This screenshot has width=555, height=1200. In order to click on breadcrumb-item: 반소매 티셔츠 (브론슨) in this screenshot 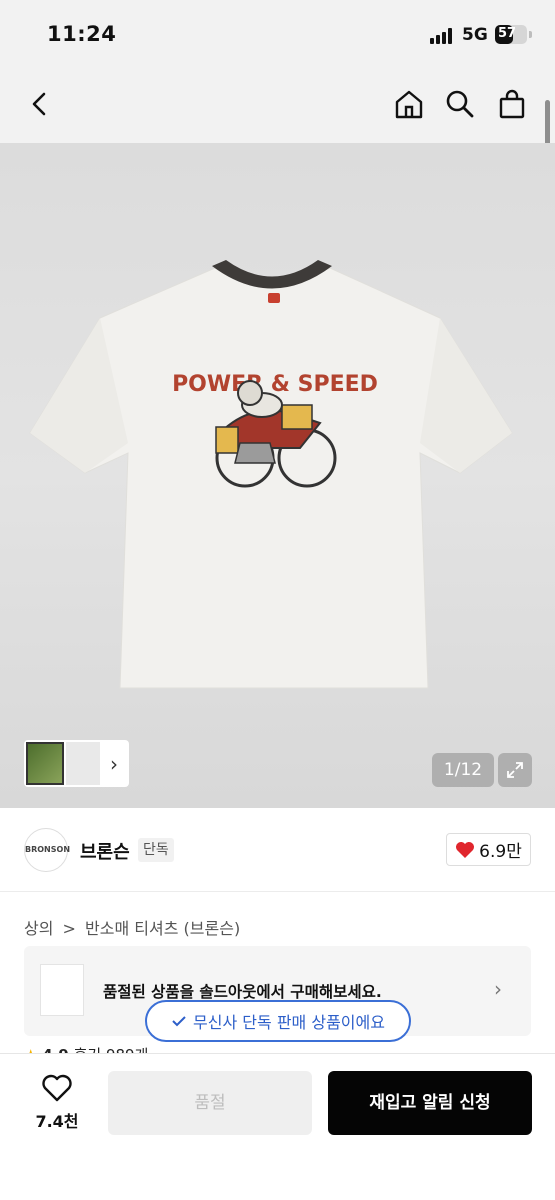, I will do `click(162, 928)`.